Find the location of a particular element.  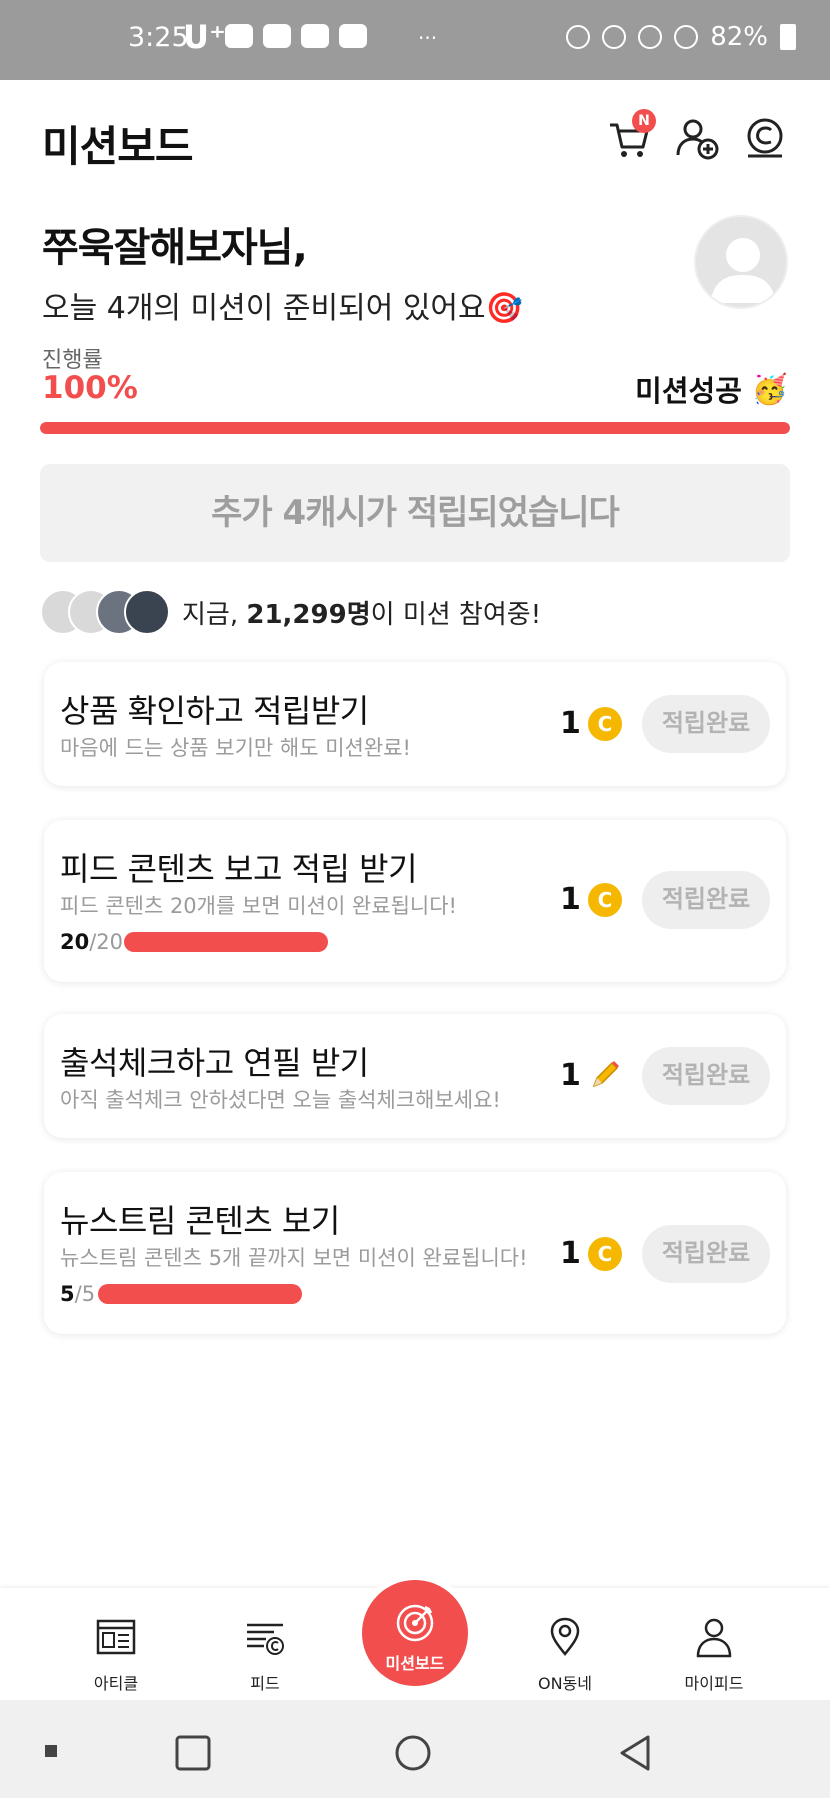

nav-label: 아티클 is located at coordinates (116, 1683).